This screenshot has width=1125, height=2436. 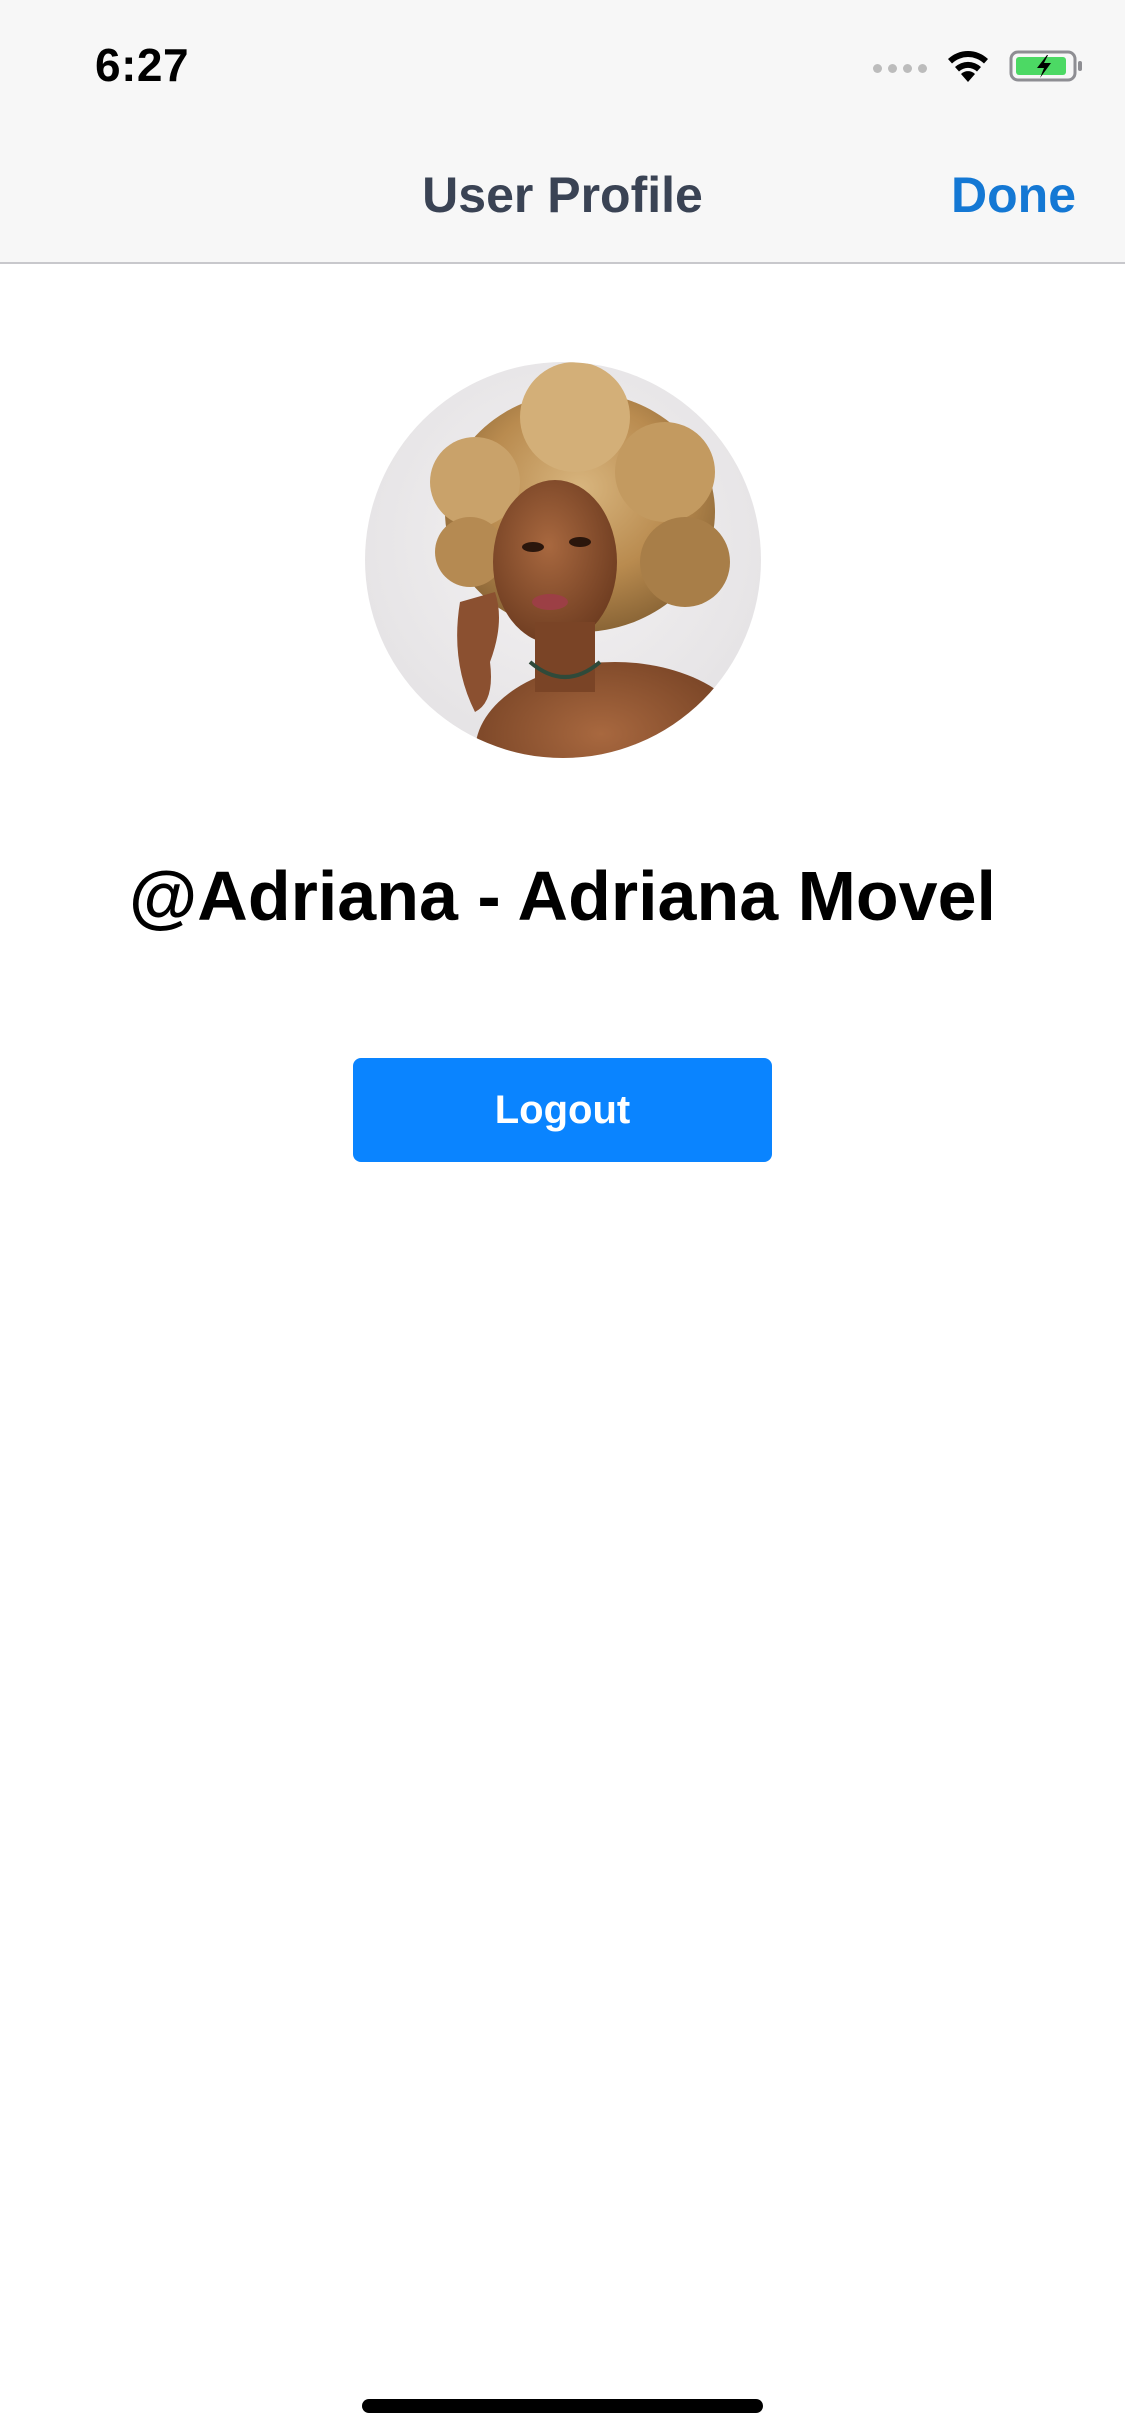 I want to click on battery-charging-icon, so click(x=1047, y=68).